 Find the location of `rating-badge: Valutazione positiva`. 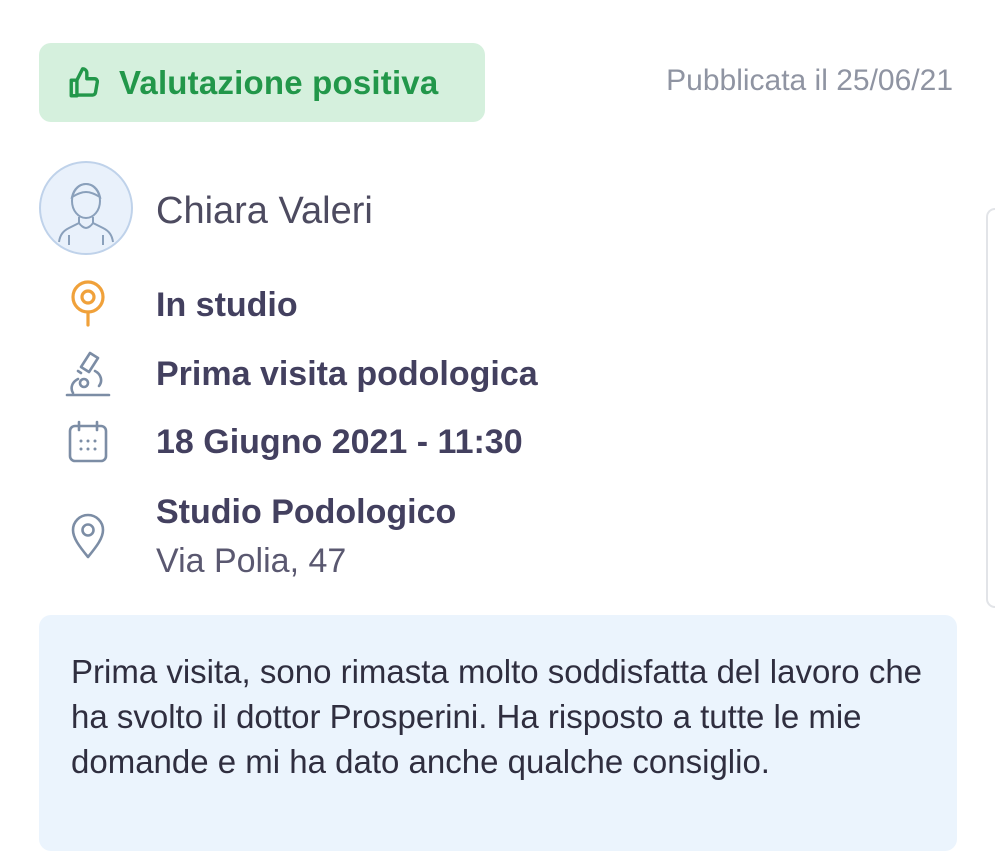

rating-badge: Valutazione positiva is located at coordinates (262, 82).